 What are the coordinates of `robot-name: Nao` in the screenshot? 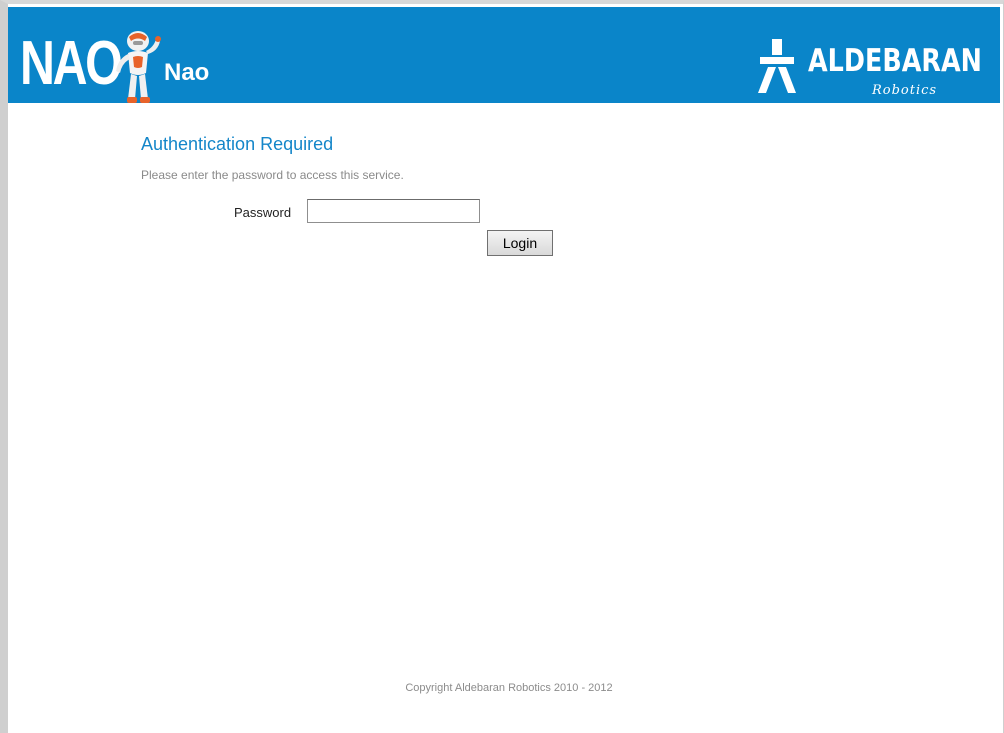 It's located at (187, 72).